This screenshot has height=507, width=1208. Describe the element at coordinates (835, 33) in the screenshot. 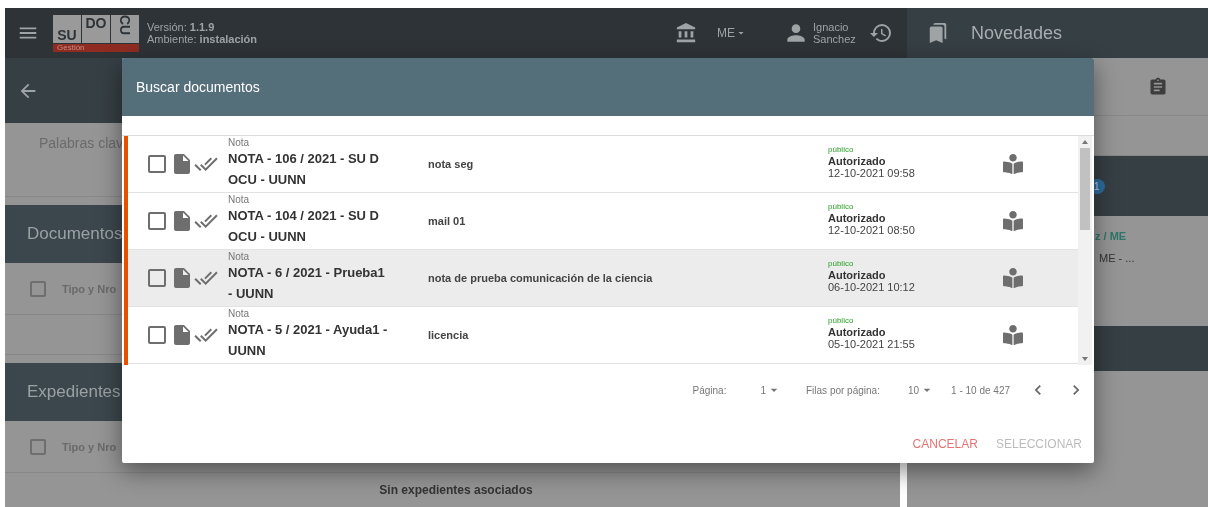

I see `user-name: Ignacio Sanchez` at that location.